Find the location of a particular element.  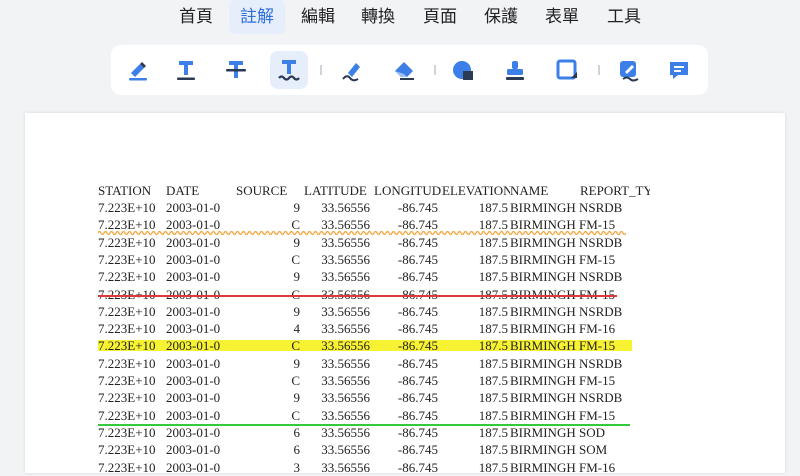

signature-tool-button is located at coordinates (629, 70).